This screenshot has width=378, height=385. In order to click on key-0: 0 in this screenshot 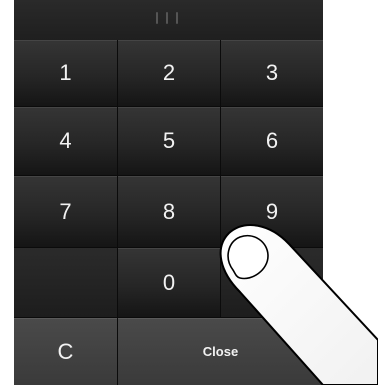, I will do `click(169, 283)`.